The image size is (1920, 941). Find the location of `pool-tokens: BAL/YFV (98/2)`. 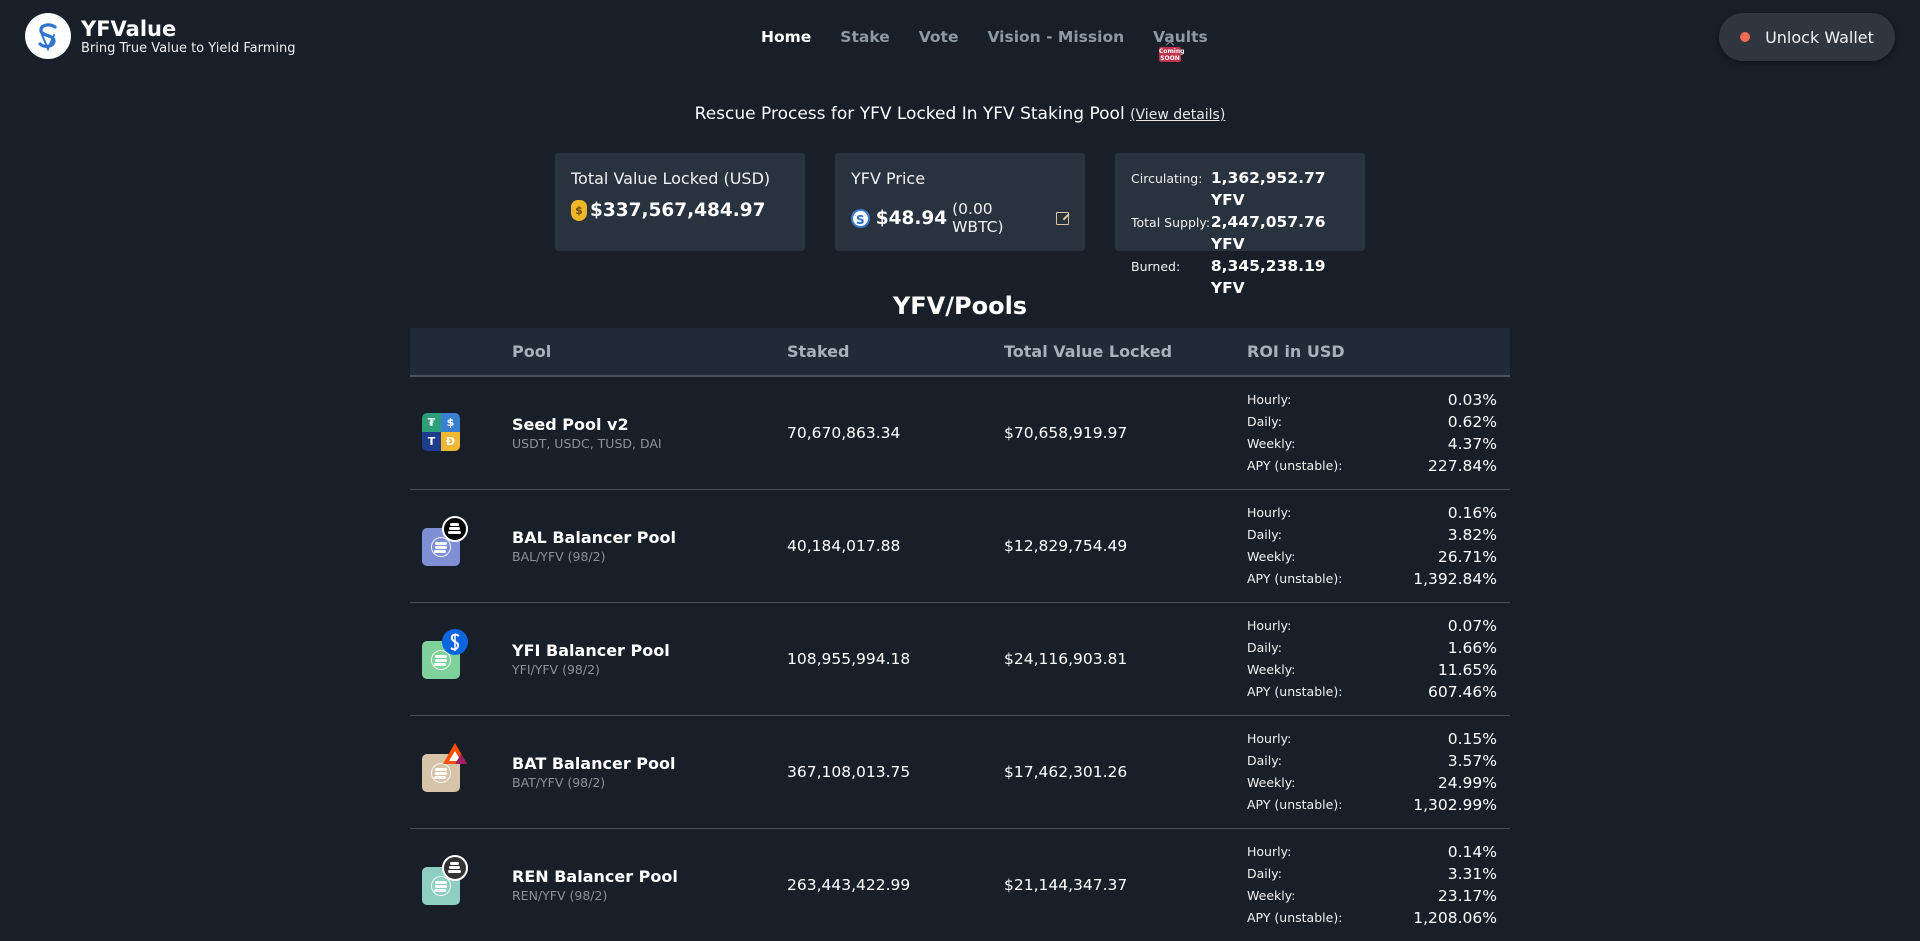

pool-tokens: BAL/YFV (98/2) is located at coordinates (559, 556).